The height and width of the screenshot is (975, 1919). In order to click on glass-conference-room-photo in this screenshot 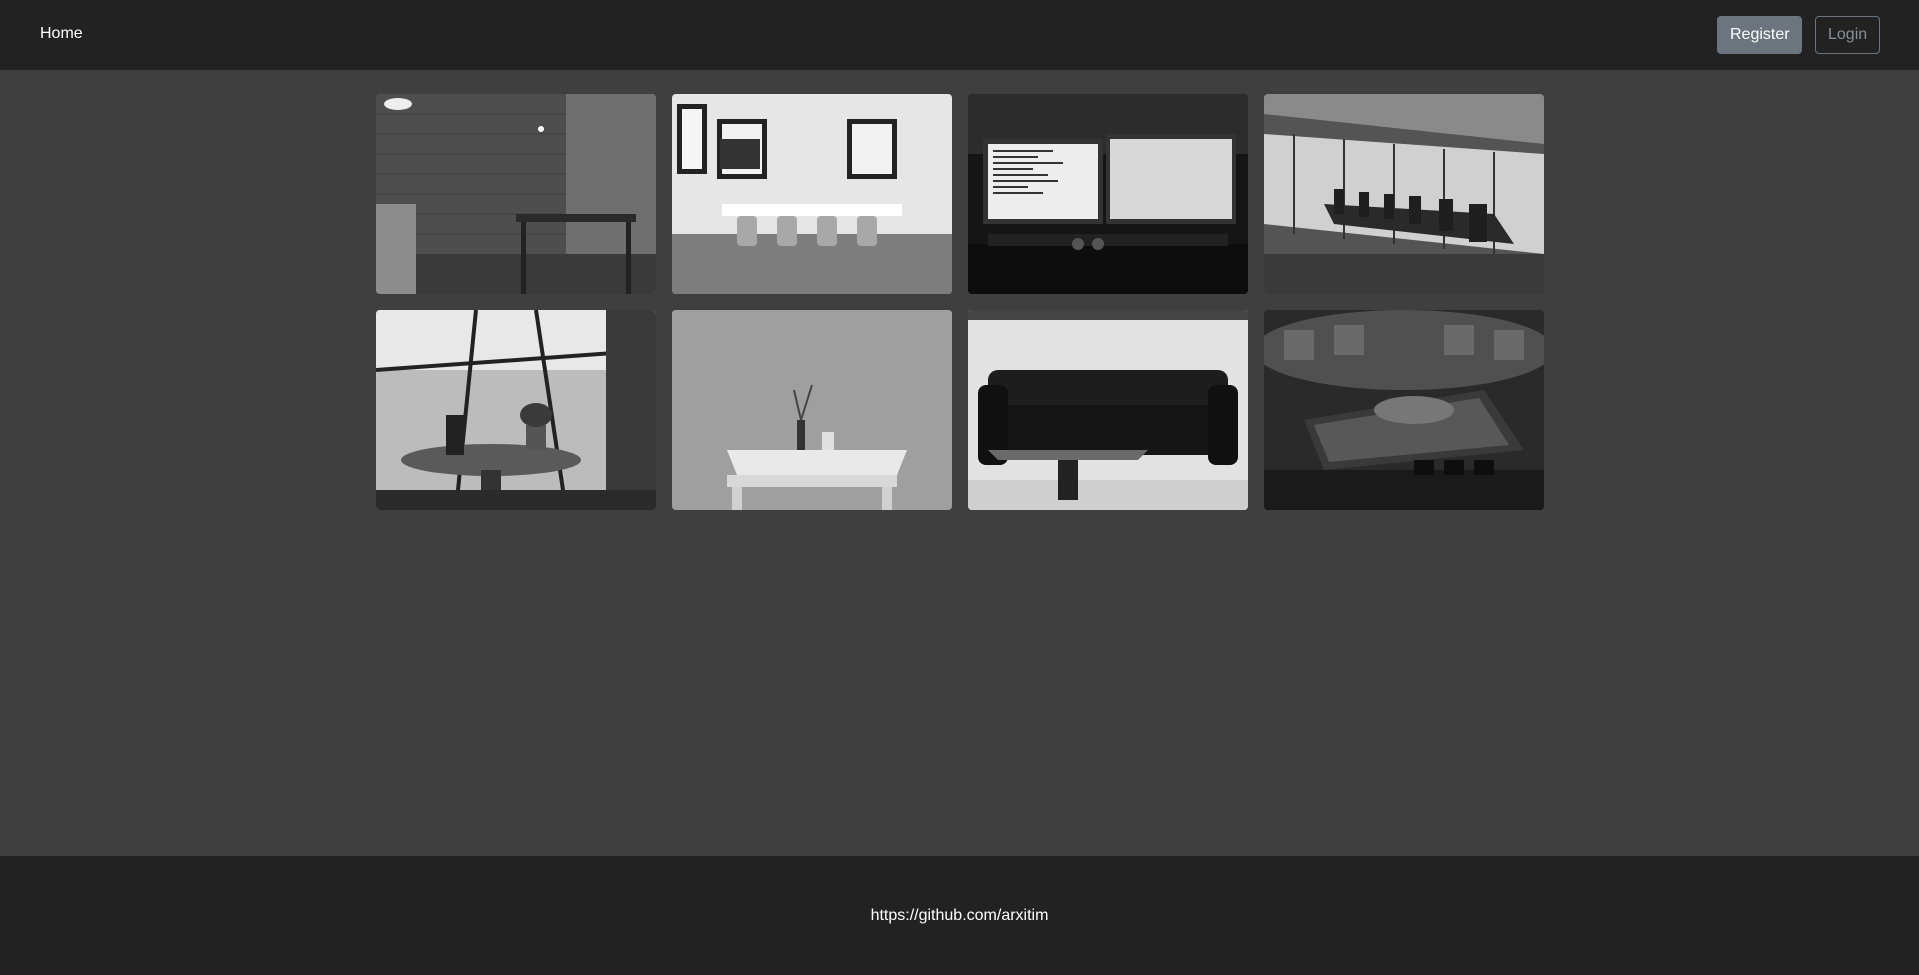, I will do `click(1404, 194)`.